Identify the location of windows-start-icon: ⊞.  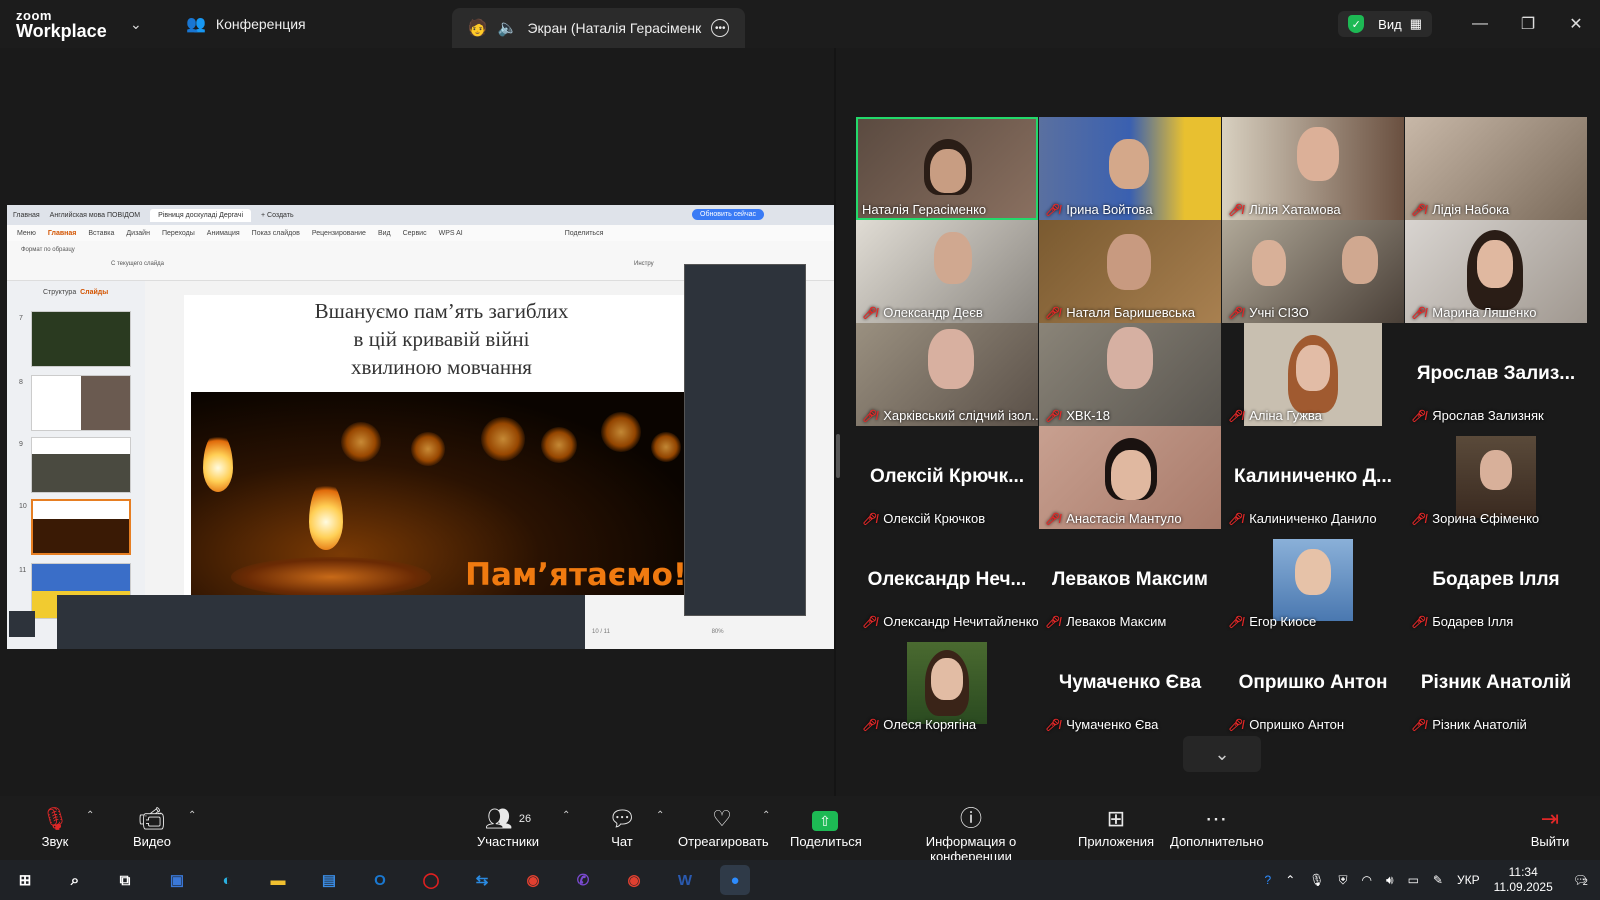
(25, 880).